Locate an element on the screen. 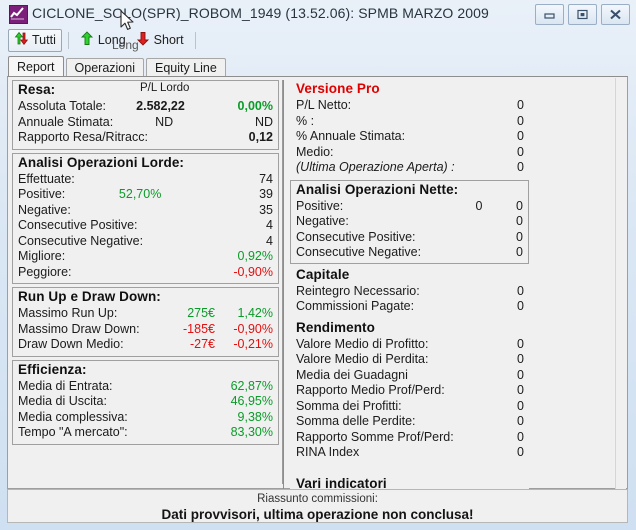  row-annuale-stimata: Annuale Stimata: ND ND is located at coordinates (145, 123).